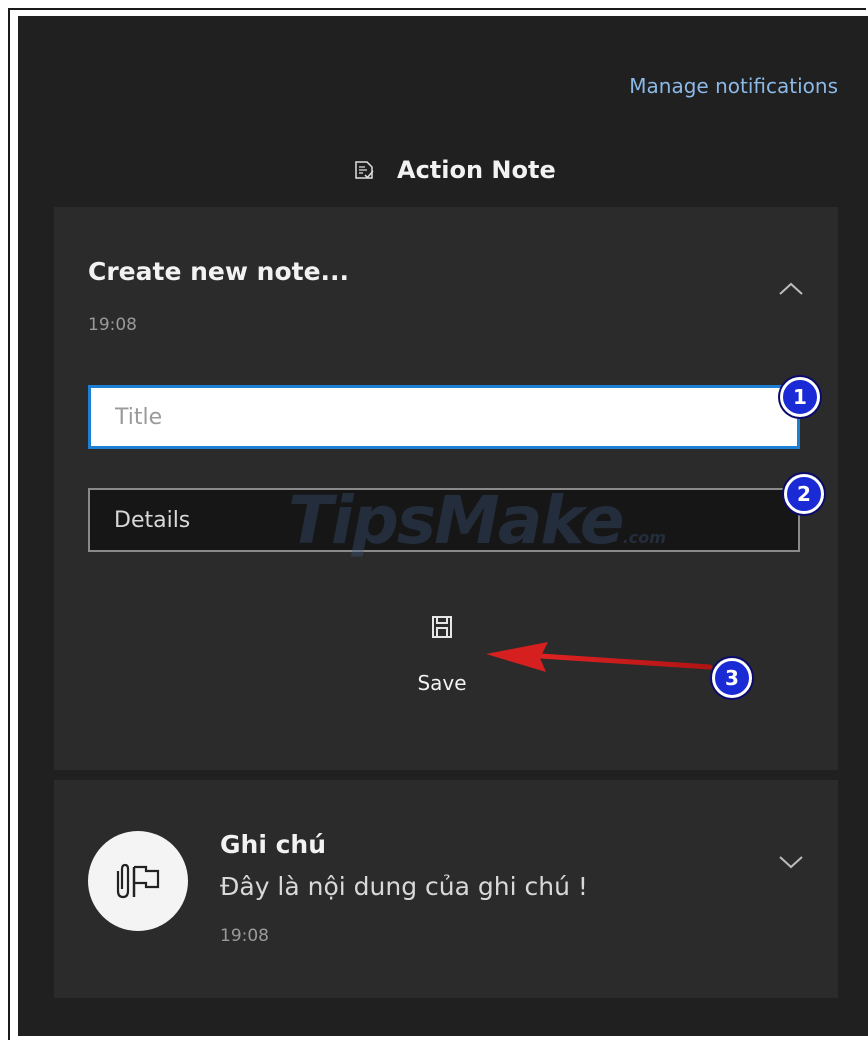 This screenshot has height=1042, width=868. I want to click on note-title: Ghi chú, so click(273, 844).